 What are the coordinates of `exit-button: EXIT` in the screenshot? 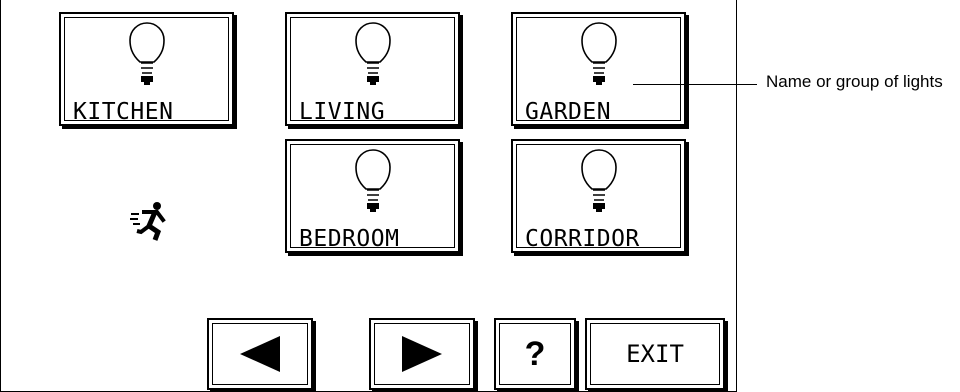 It's located at (655, 354).